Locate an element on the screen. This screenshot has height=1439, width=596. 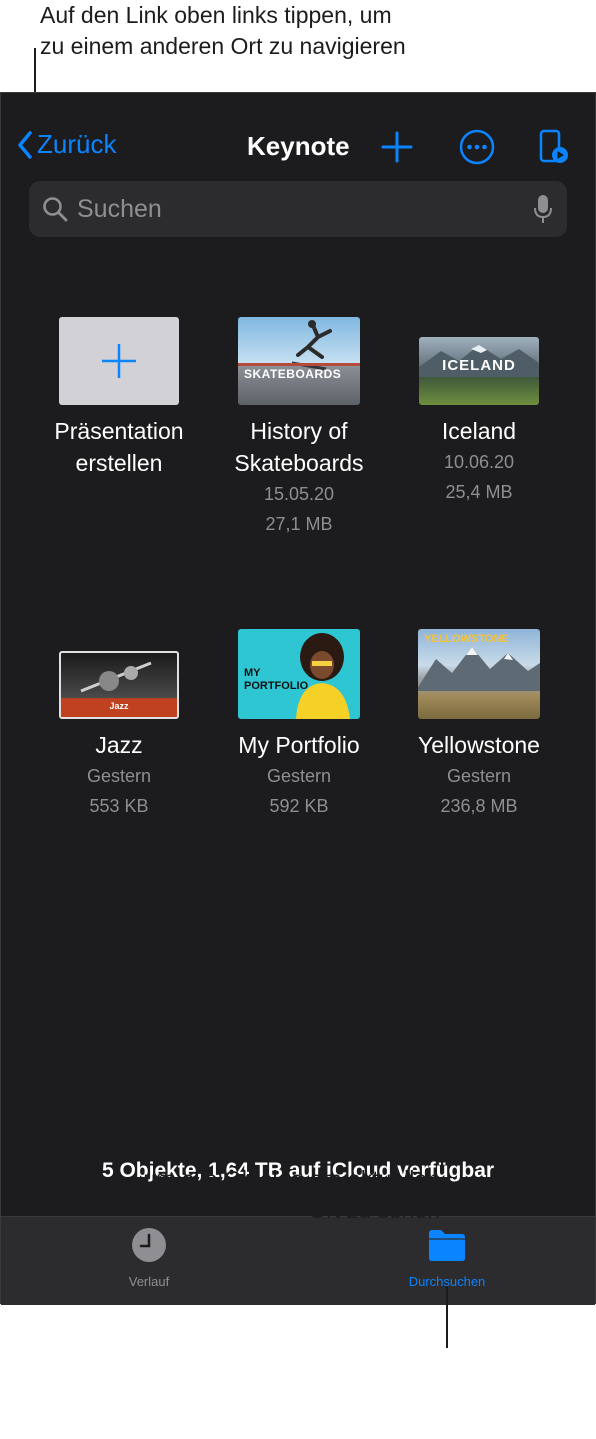
item-title-line1: Präsentation is located at coordinates (119, 431).